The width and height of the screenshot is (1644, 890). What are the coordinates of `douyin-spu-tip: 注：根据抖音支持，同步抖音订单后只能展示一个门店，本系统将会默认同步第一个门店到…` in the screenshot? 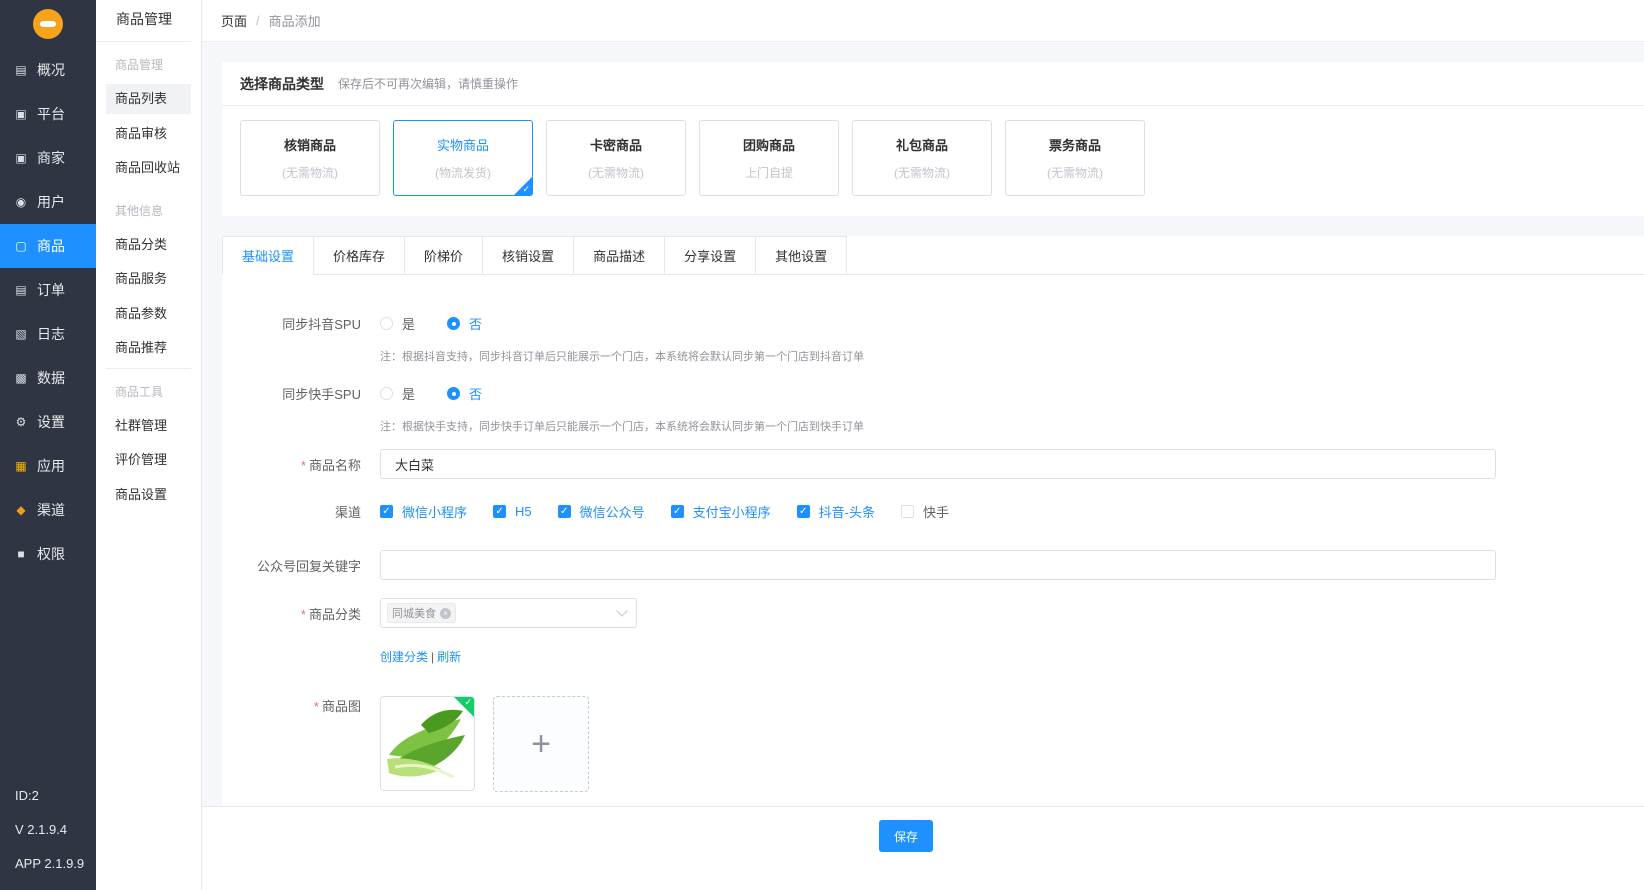 It's located at (622, 357).